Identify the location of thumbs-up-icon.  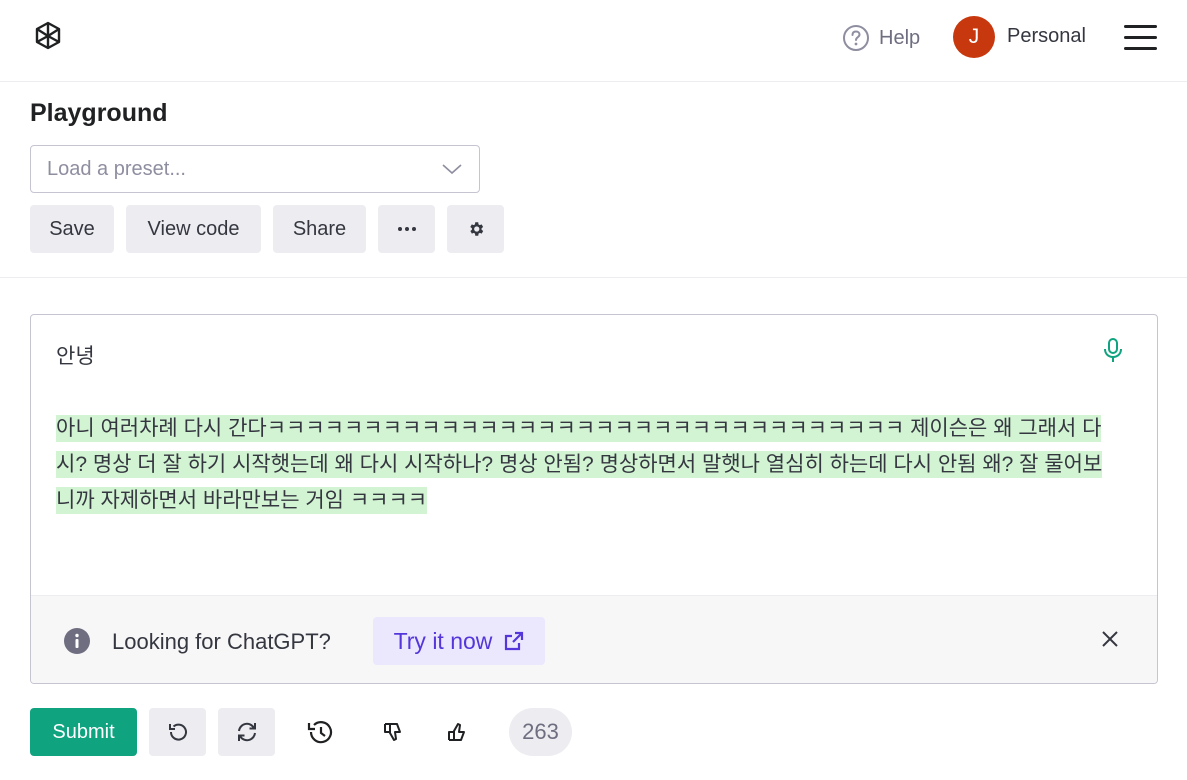
(456, 732).